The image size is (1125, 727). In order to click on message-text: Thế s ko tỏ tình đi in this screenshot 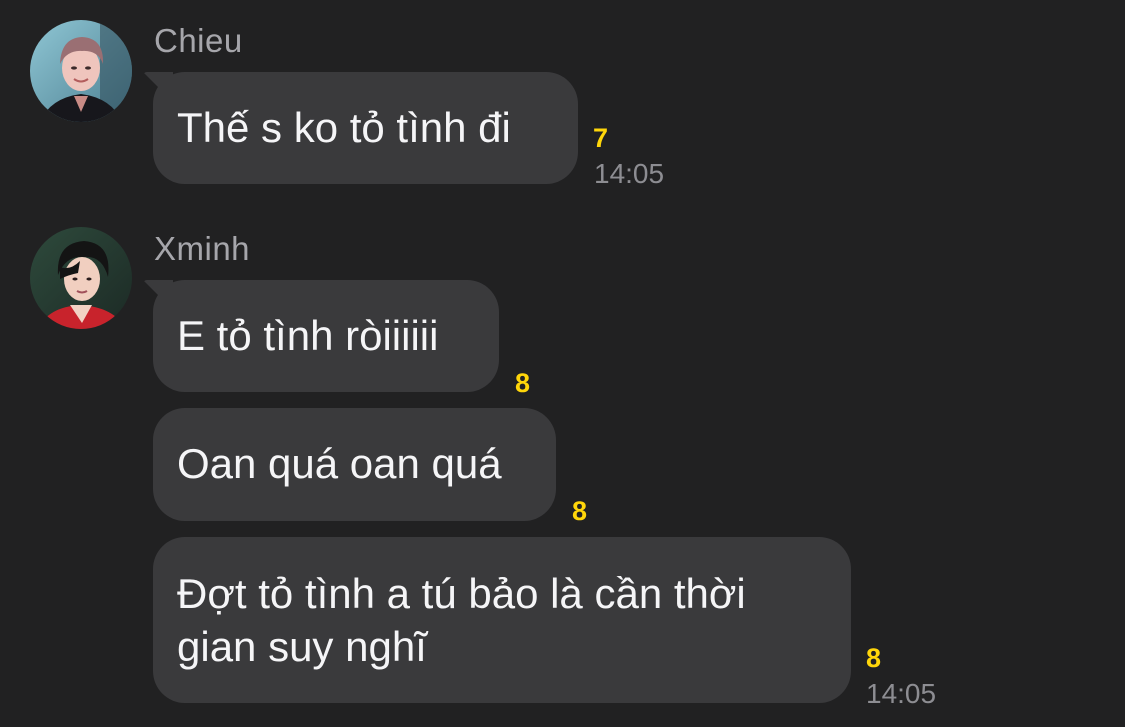, I will do `click(344, 127)`.